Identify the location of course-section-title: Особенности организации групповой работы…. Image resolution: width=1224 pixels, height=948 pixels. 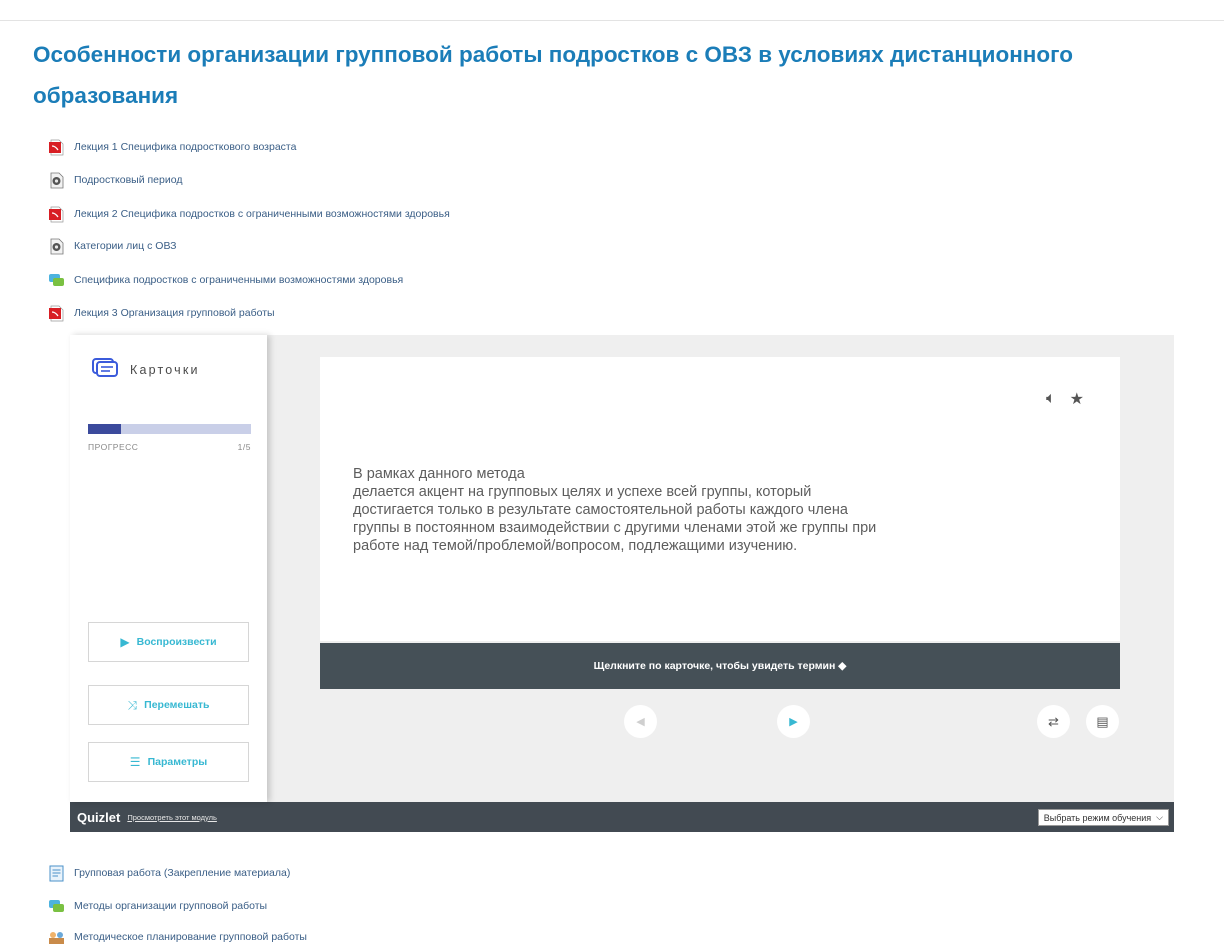
(553, 75).